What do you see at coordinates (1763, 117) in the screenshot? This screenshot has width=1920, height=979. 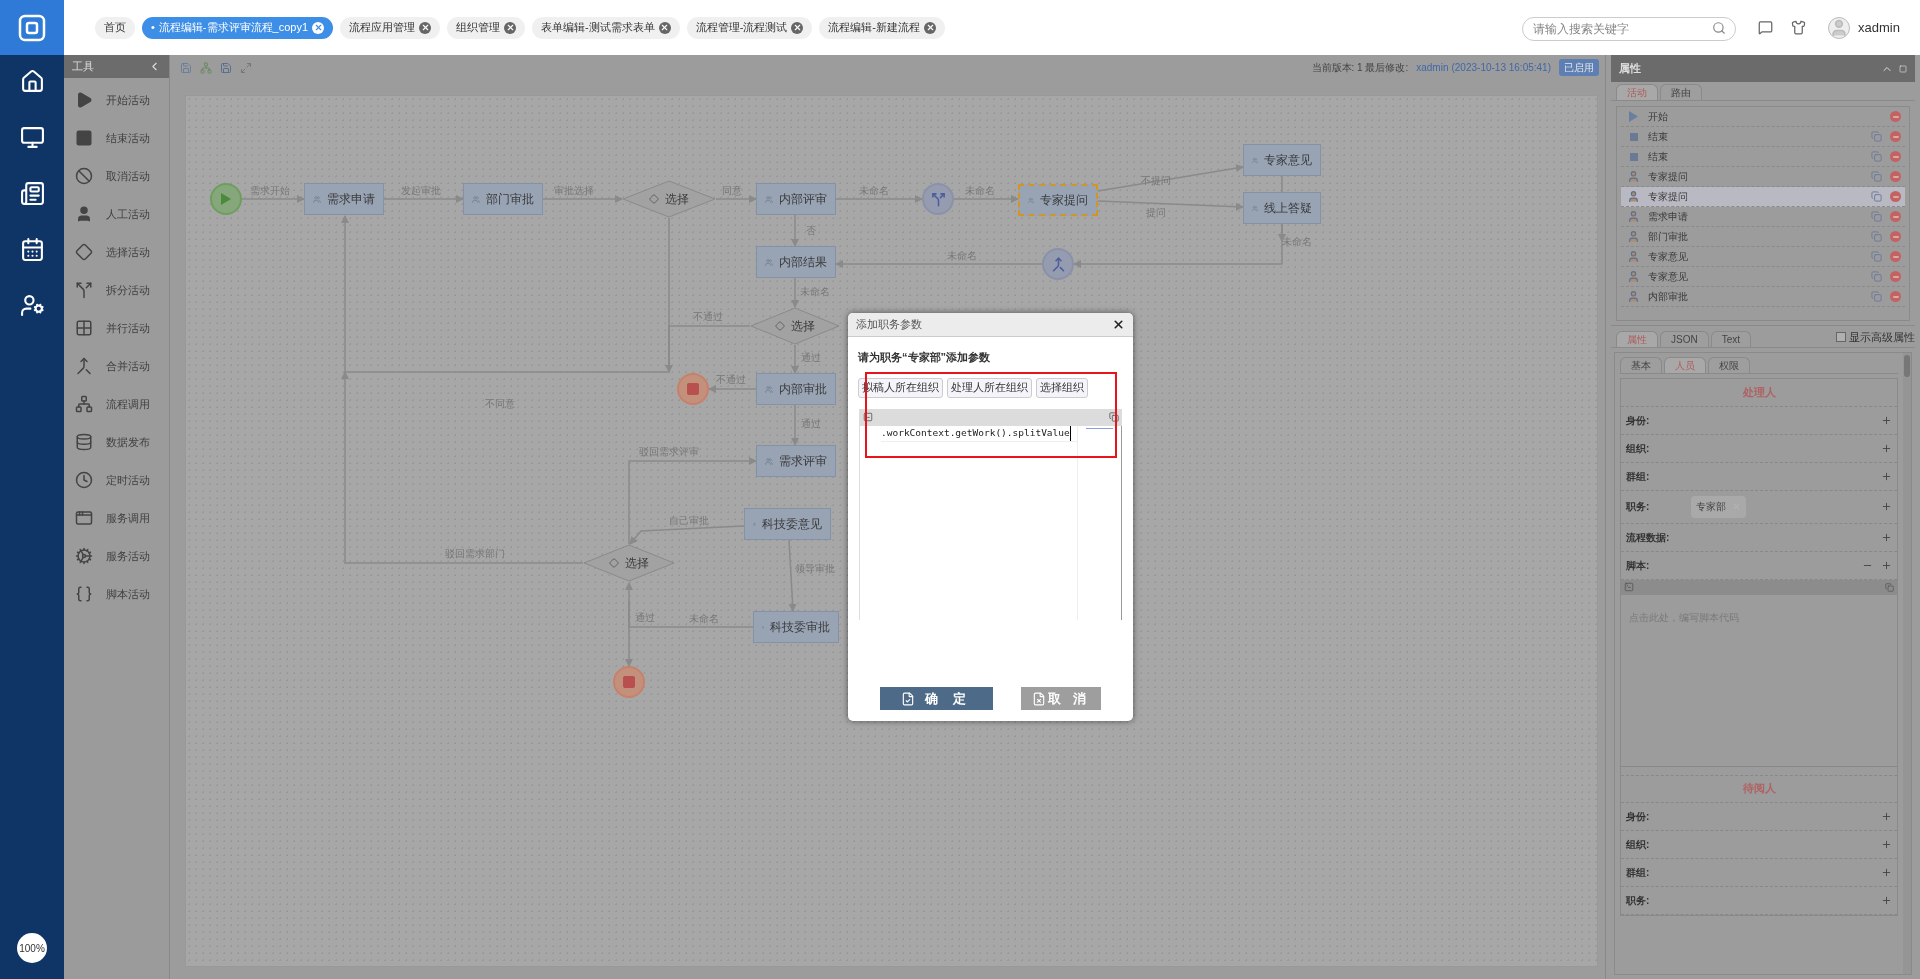 I see `activity-row: 开始` at bounding box center [1763, 117].